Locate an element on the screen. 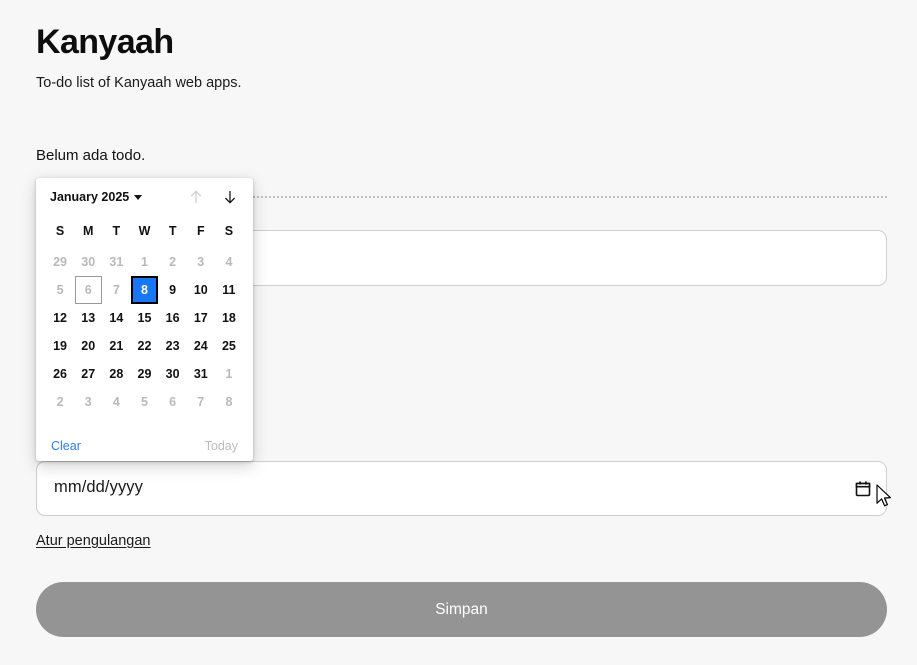 Image resolution: width=917 pixels, height=665 pixels. calendar-week-row: 19 20 21 22 23 24 25 is located at coordinates (144, 346).